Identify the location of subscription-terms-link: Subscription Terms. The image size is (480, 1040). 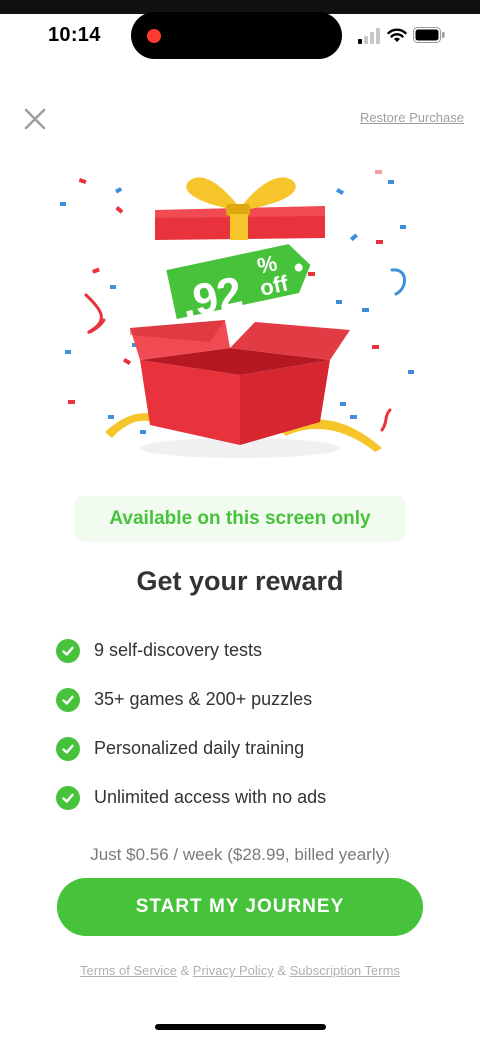
(345, 970).